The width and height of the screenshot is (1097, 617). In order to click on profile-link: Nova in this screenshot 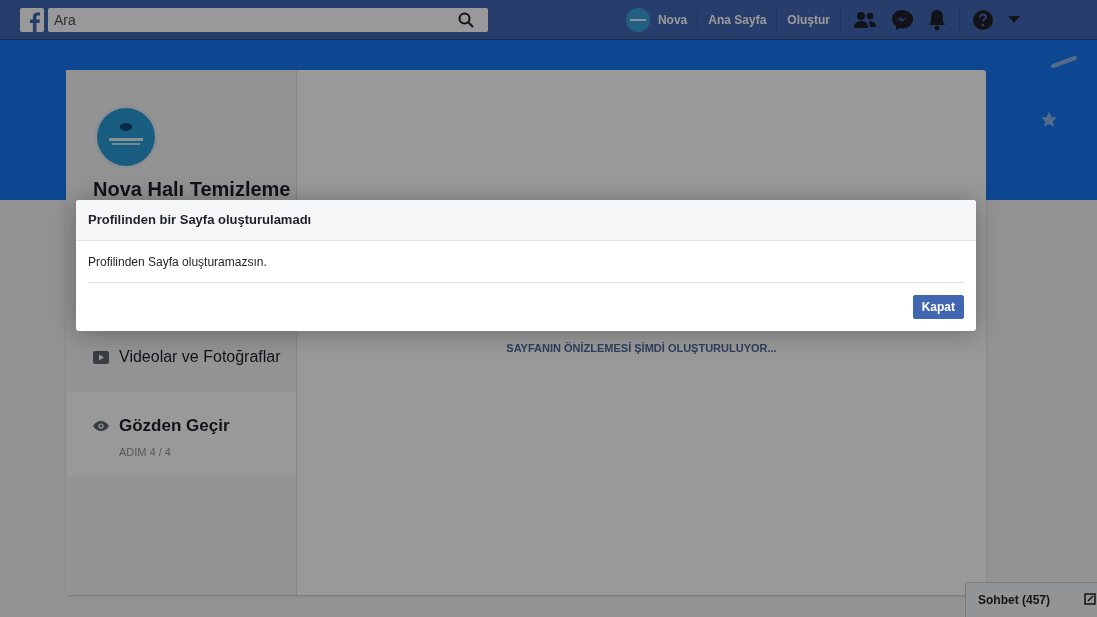, I will do `click(672, 19)`.